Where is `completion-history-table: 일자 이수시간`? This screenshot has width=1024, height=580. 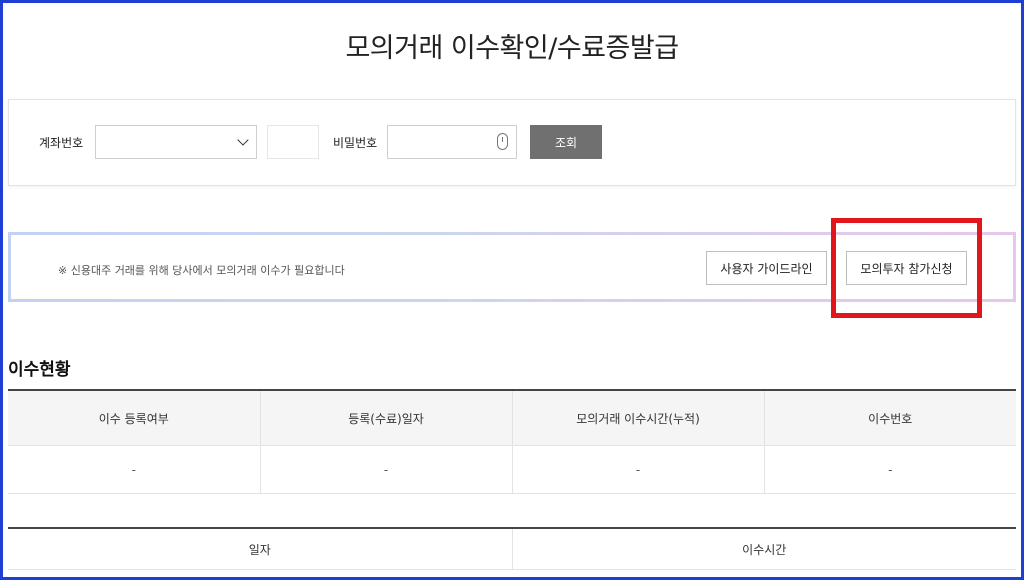
completion-history-table: 일자 이수시간 is located at coordinates (512, 548).